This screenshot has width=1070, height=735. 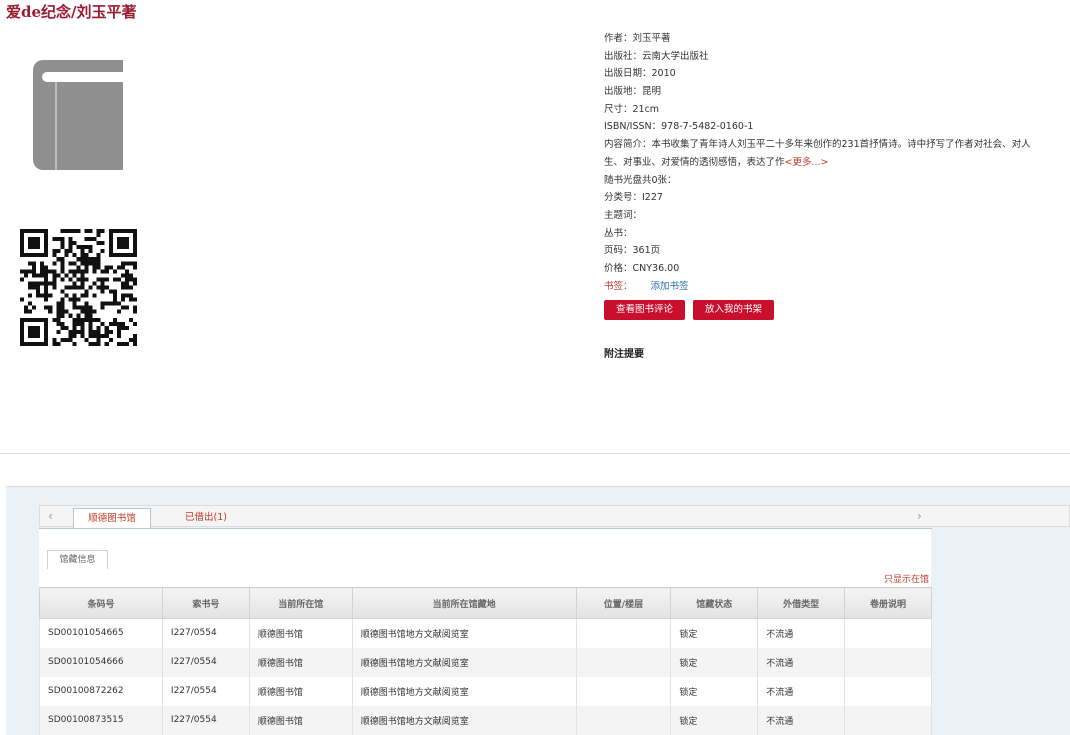 What do you see at coordinates (733, 310) in the screenshot?
I see `add-to-shelf-button: 放入我的书架` at bounding box center [733, 310].